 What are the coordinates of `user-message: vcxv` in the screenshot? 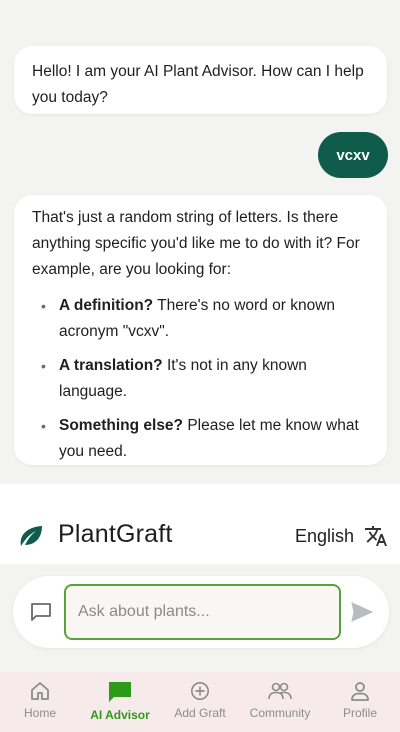 It's located at (353, 155).